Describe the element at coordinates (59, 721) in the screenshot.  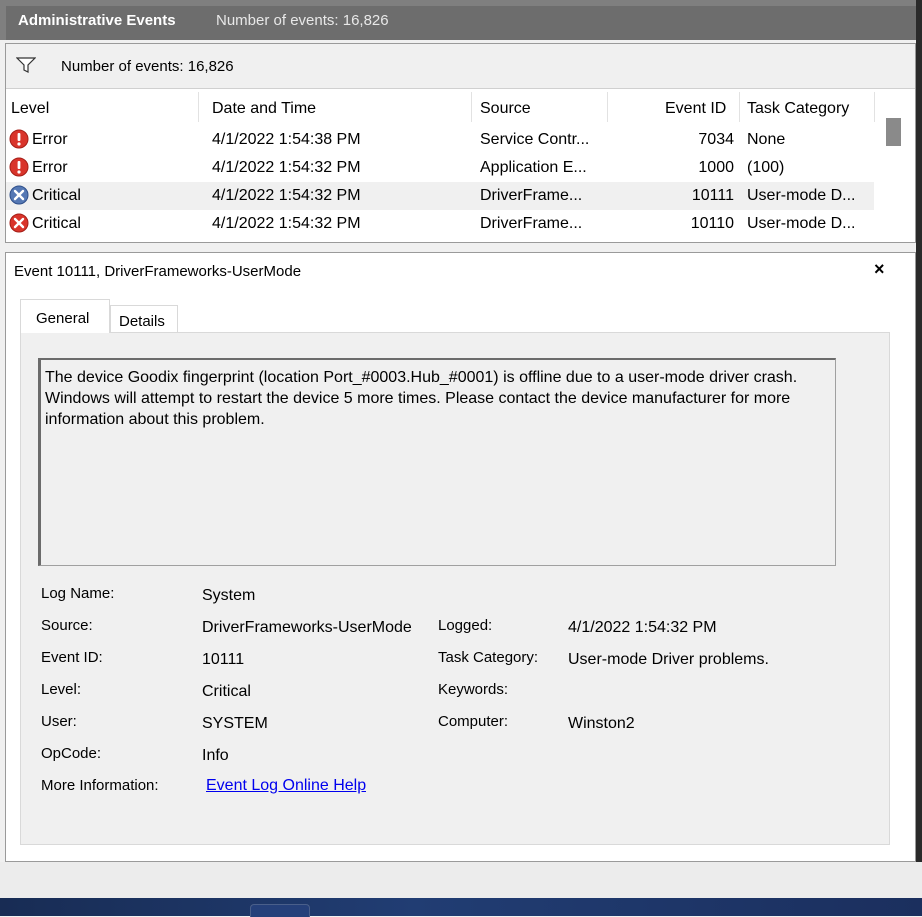
I see `label-user: User:` at that location.